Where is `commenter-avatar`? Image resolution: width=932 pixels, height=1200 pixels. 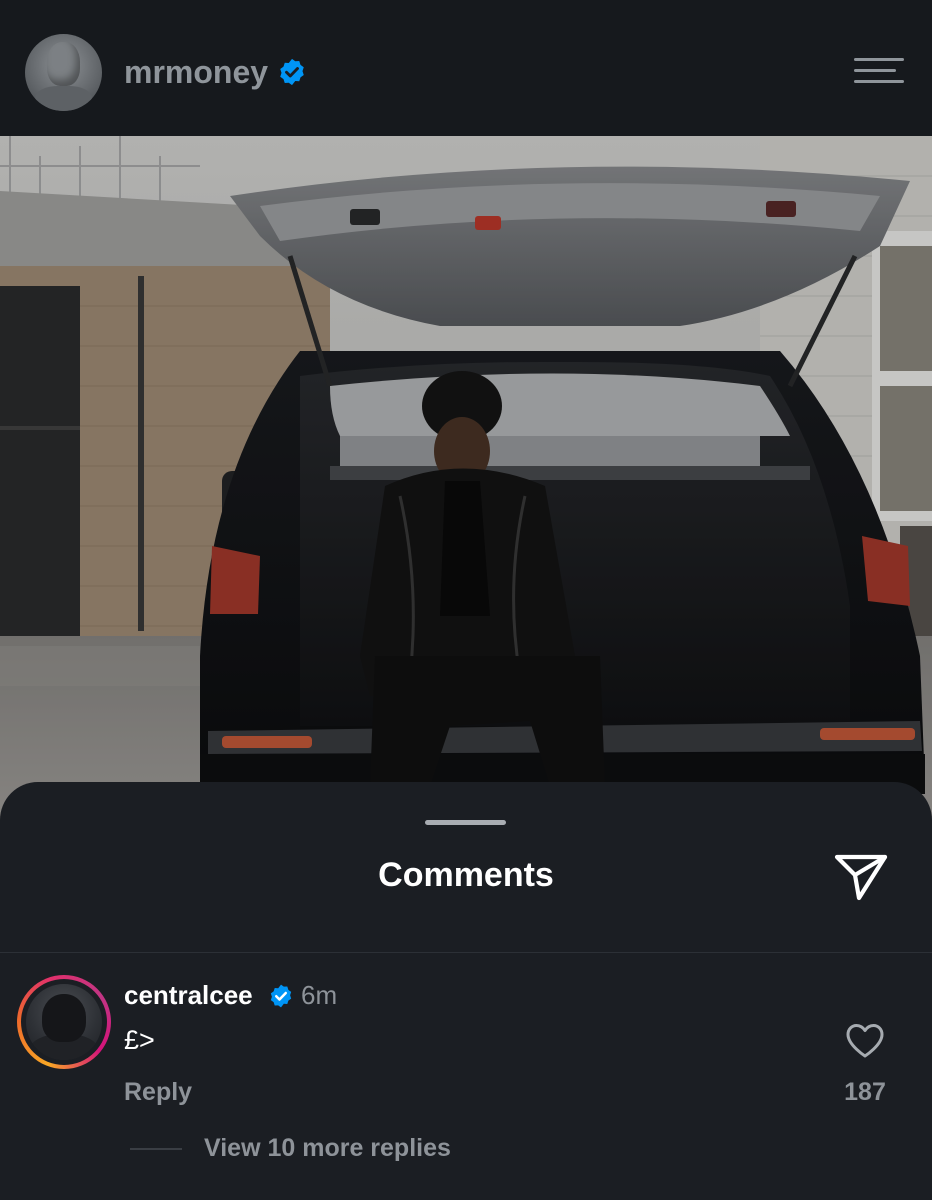 commenter-avatar is located at coordinates (64, 1022).